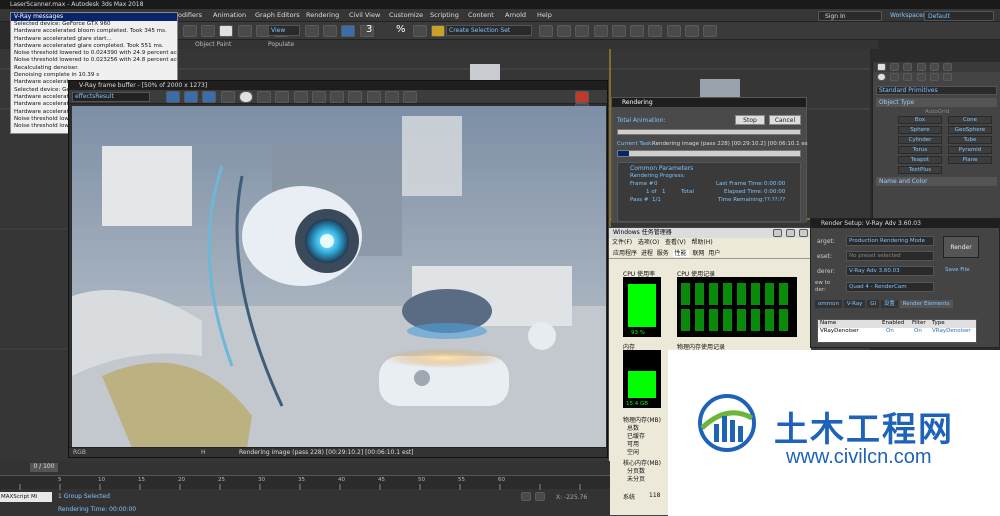  I want to click on create-tab-icon, so click(881, 67).